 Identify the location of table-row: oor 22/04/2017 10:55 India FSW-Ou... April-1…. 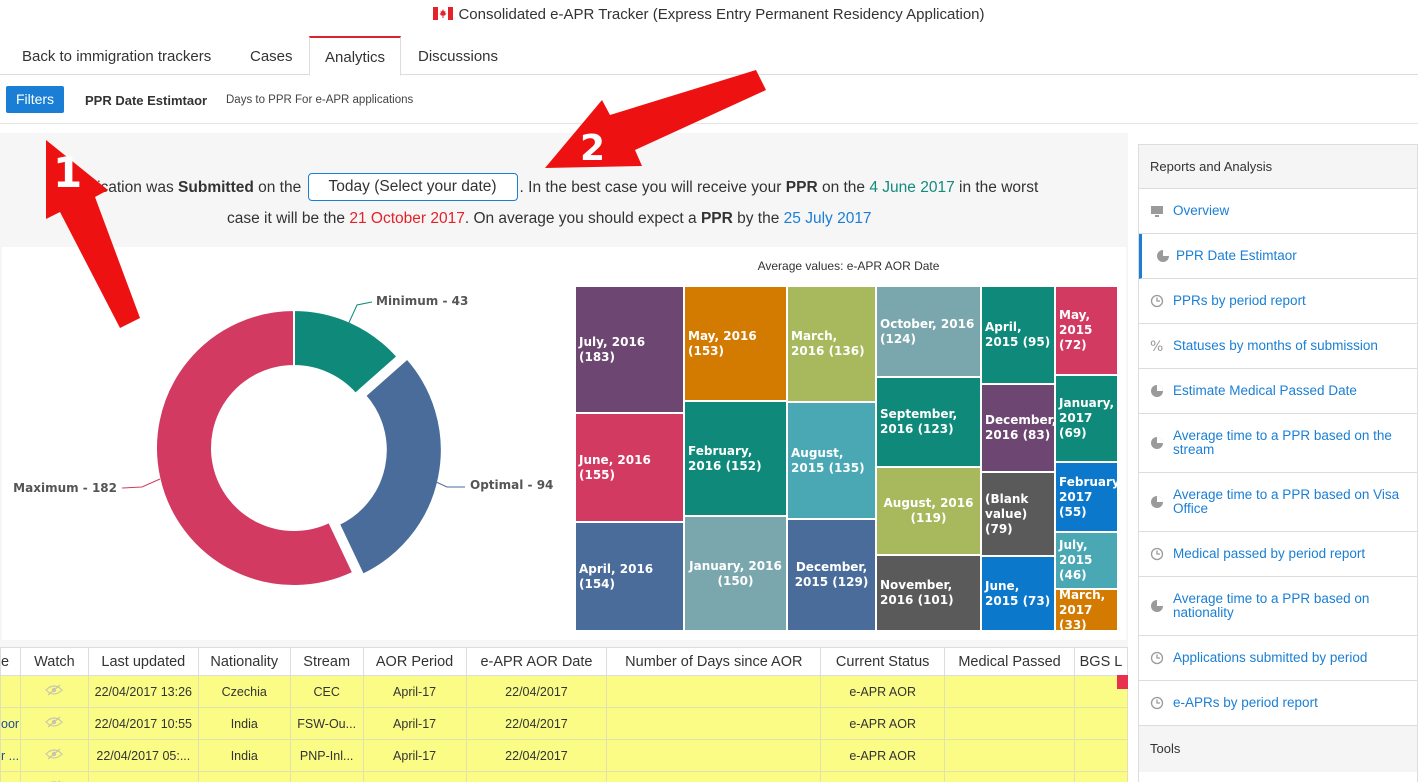
(564, 723).